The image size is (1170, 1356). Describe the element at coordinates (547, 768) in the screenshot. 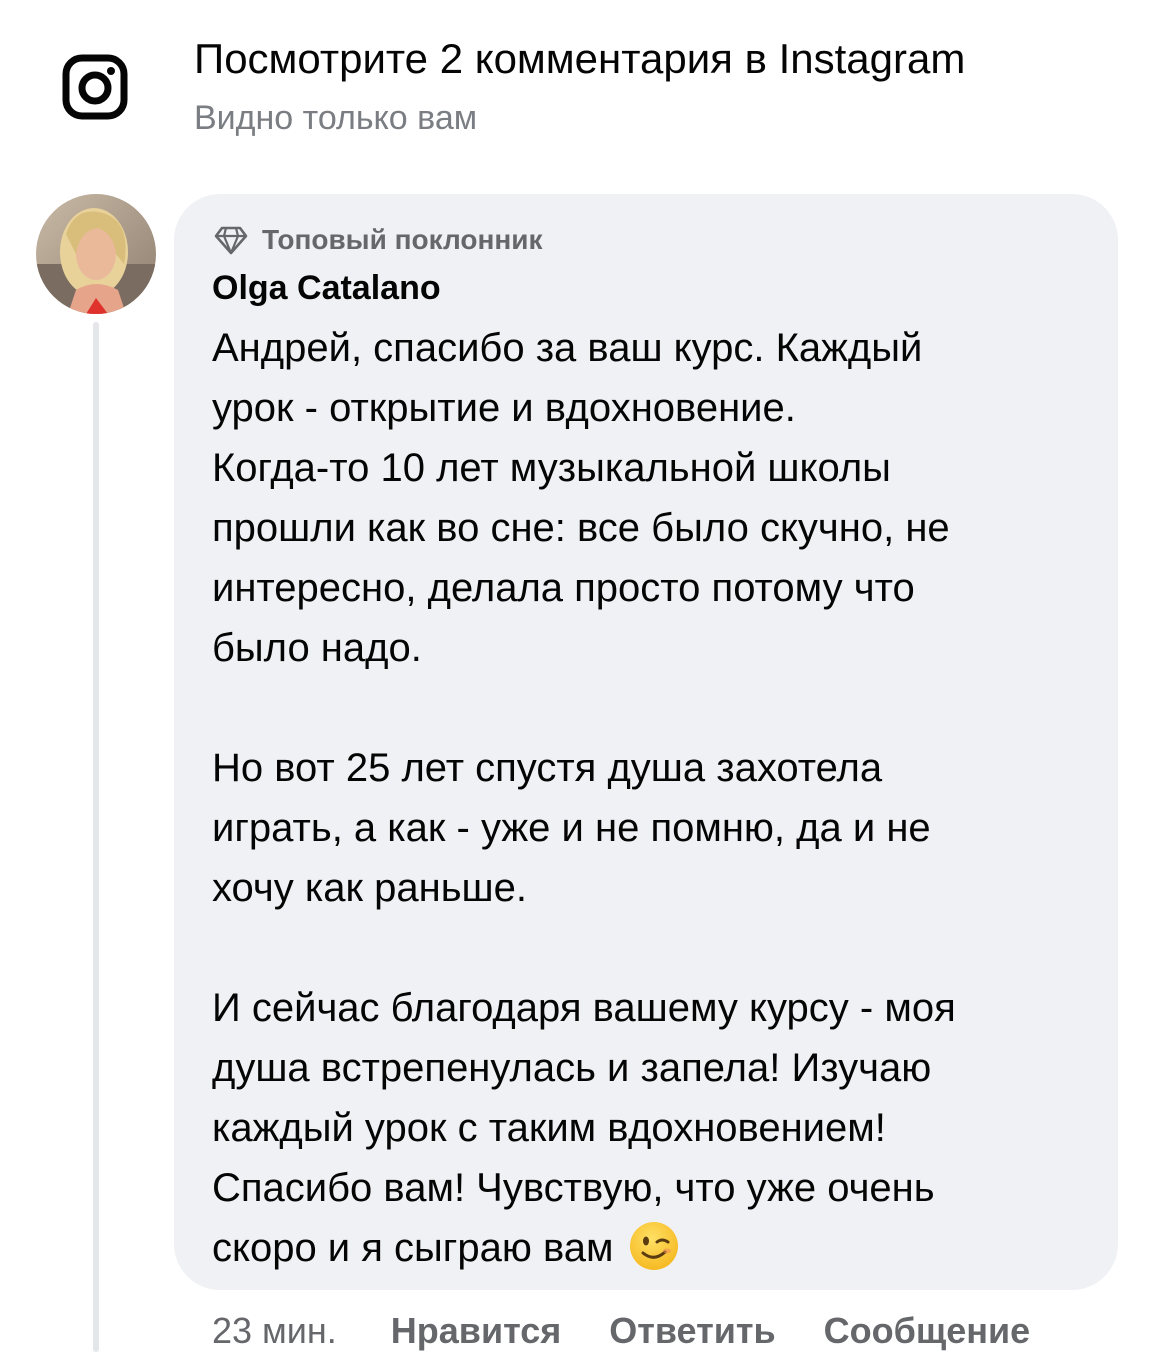

I see `comment-line: Но вот 25 лет спустя душа захотела` at that location.